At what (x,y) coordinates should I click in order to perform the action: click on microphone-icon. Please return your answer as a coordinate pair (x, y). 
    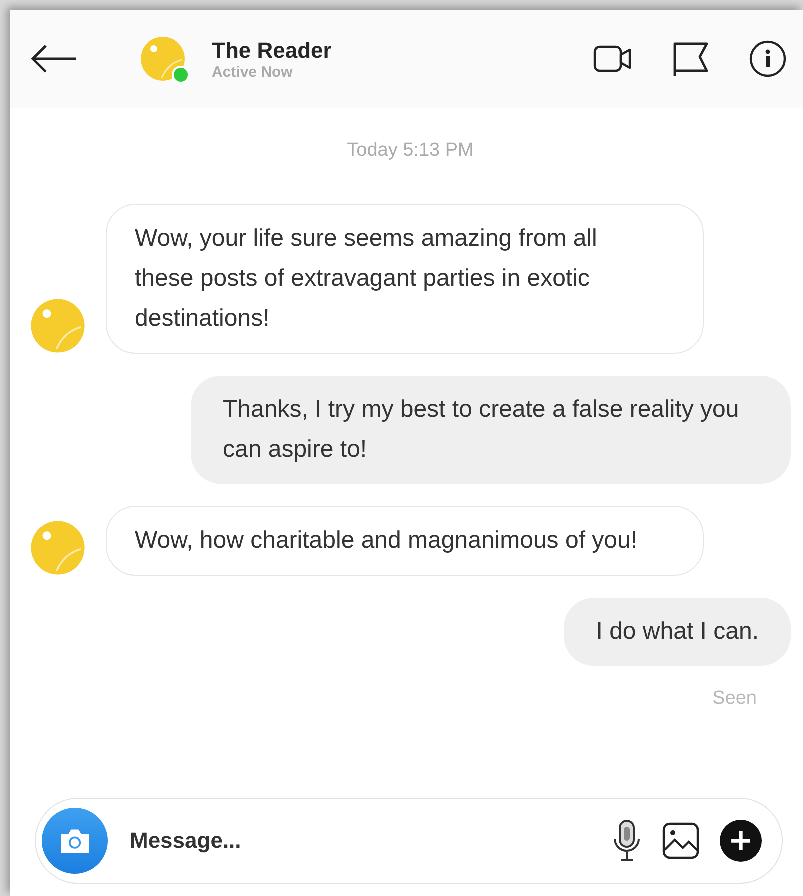
    Looking at the image, I should click on (627, 841).